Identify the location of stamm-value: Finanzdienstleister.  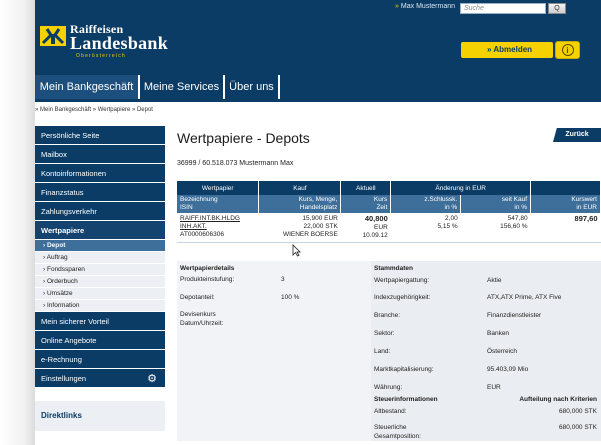
(514, 315).